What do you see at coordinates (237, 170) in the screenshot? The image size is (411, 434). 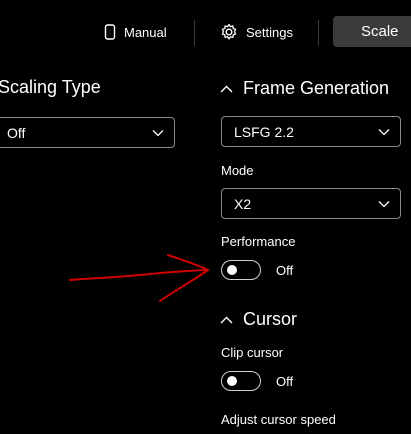 I see `mode-label: Mode` at bounding box center [237, 170].